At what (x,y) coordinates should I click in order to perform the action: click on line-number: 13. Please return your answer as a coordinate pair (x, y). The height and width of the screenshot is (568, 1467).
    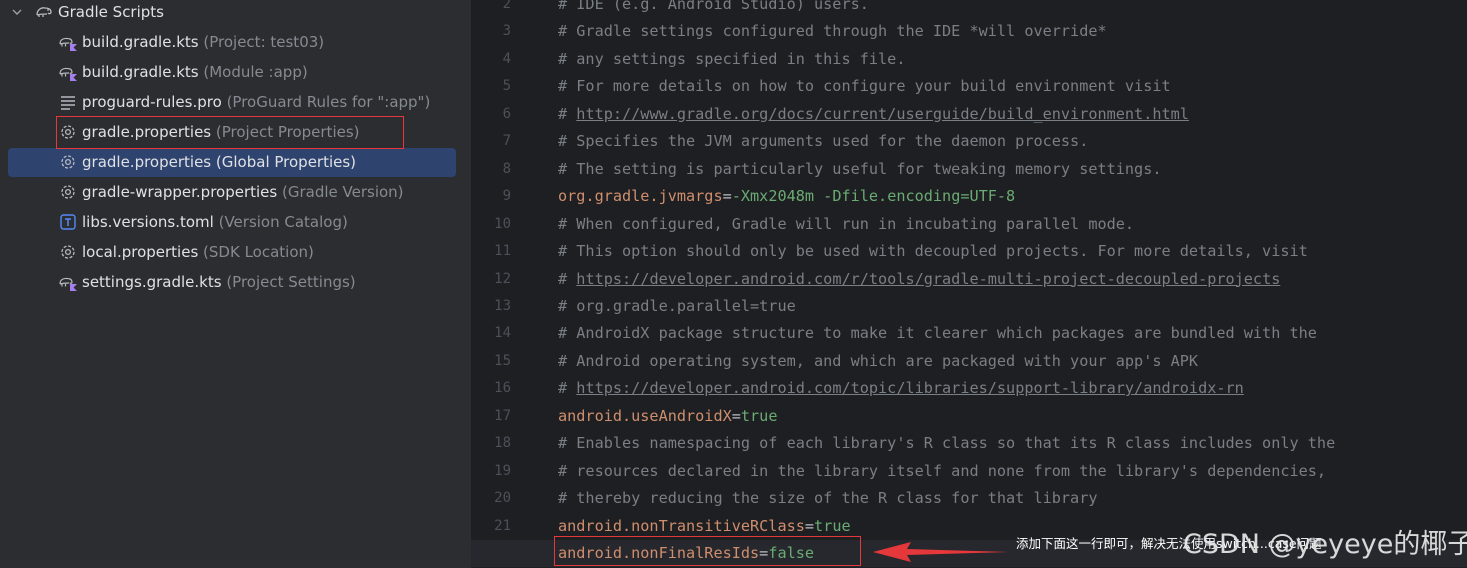
    Looking at the image, I should click on (502, 305).